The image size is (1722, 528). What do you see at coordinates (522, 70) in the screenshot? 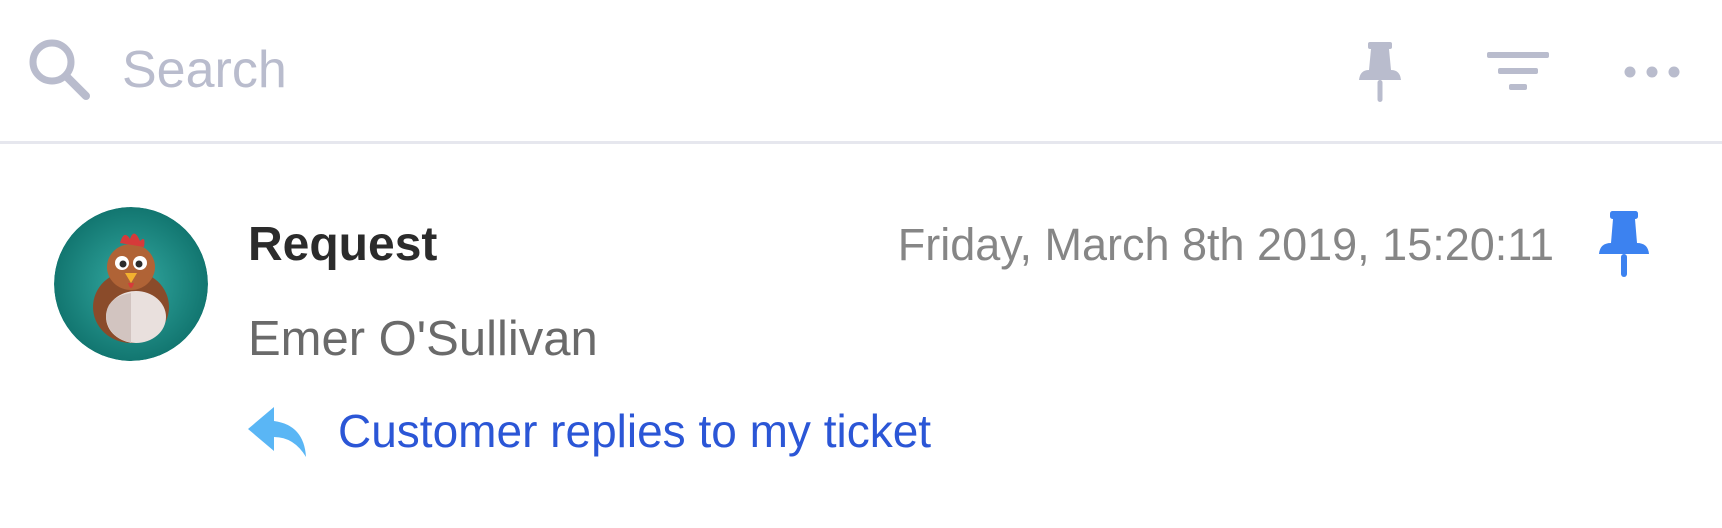
I see `search-input` at bounding box center [522, 70].